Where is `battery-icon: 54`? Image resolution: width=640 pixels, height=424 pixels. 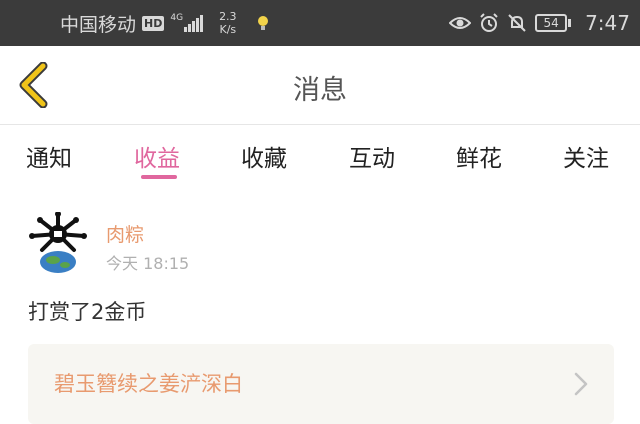 battery-icon: 54 is located at coordinates (553, 23).